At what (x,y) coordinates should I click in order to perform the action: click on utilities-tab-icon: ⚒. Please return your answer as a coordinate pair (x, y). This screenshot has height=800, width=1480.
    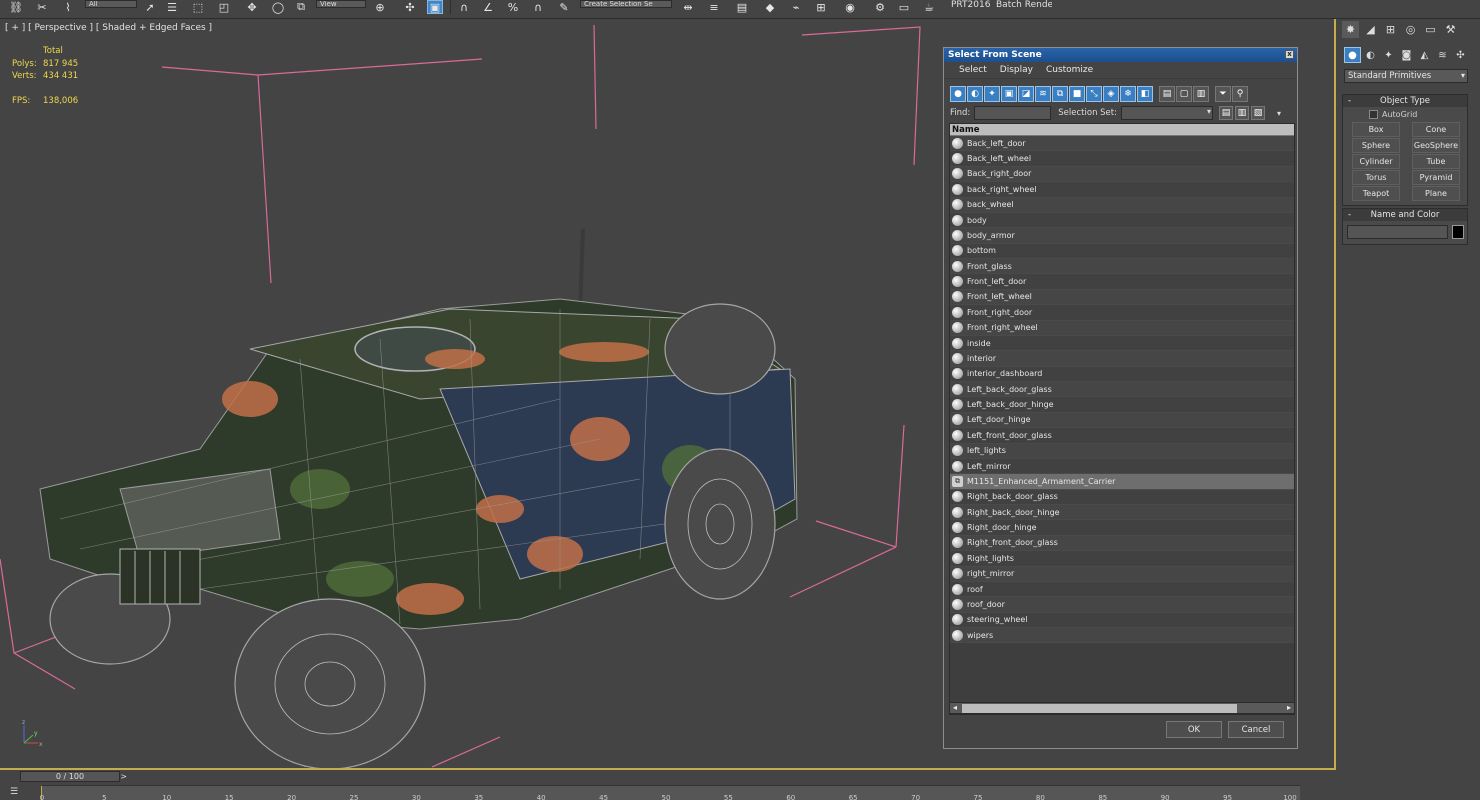
    Looking at the image, I should click on (1450, 29).